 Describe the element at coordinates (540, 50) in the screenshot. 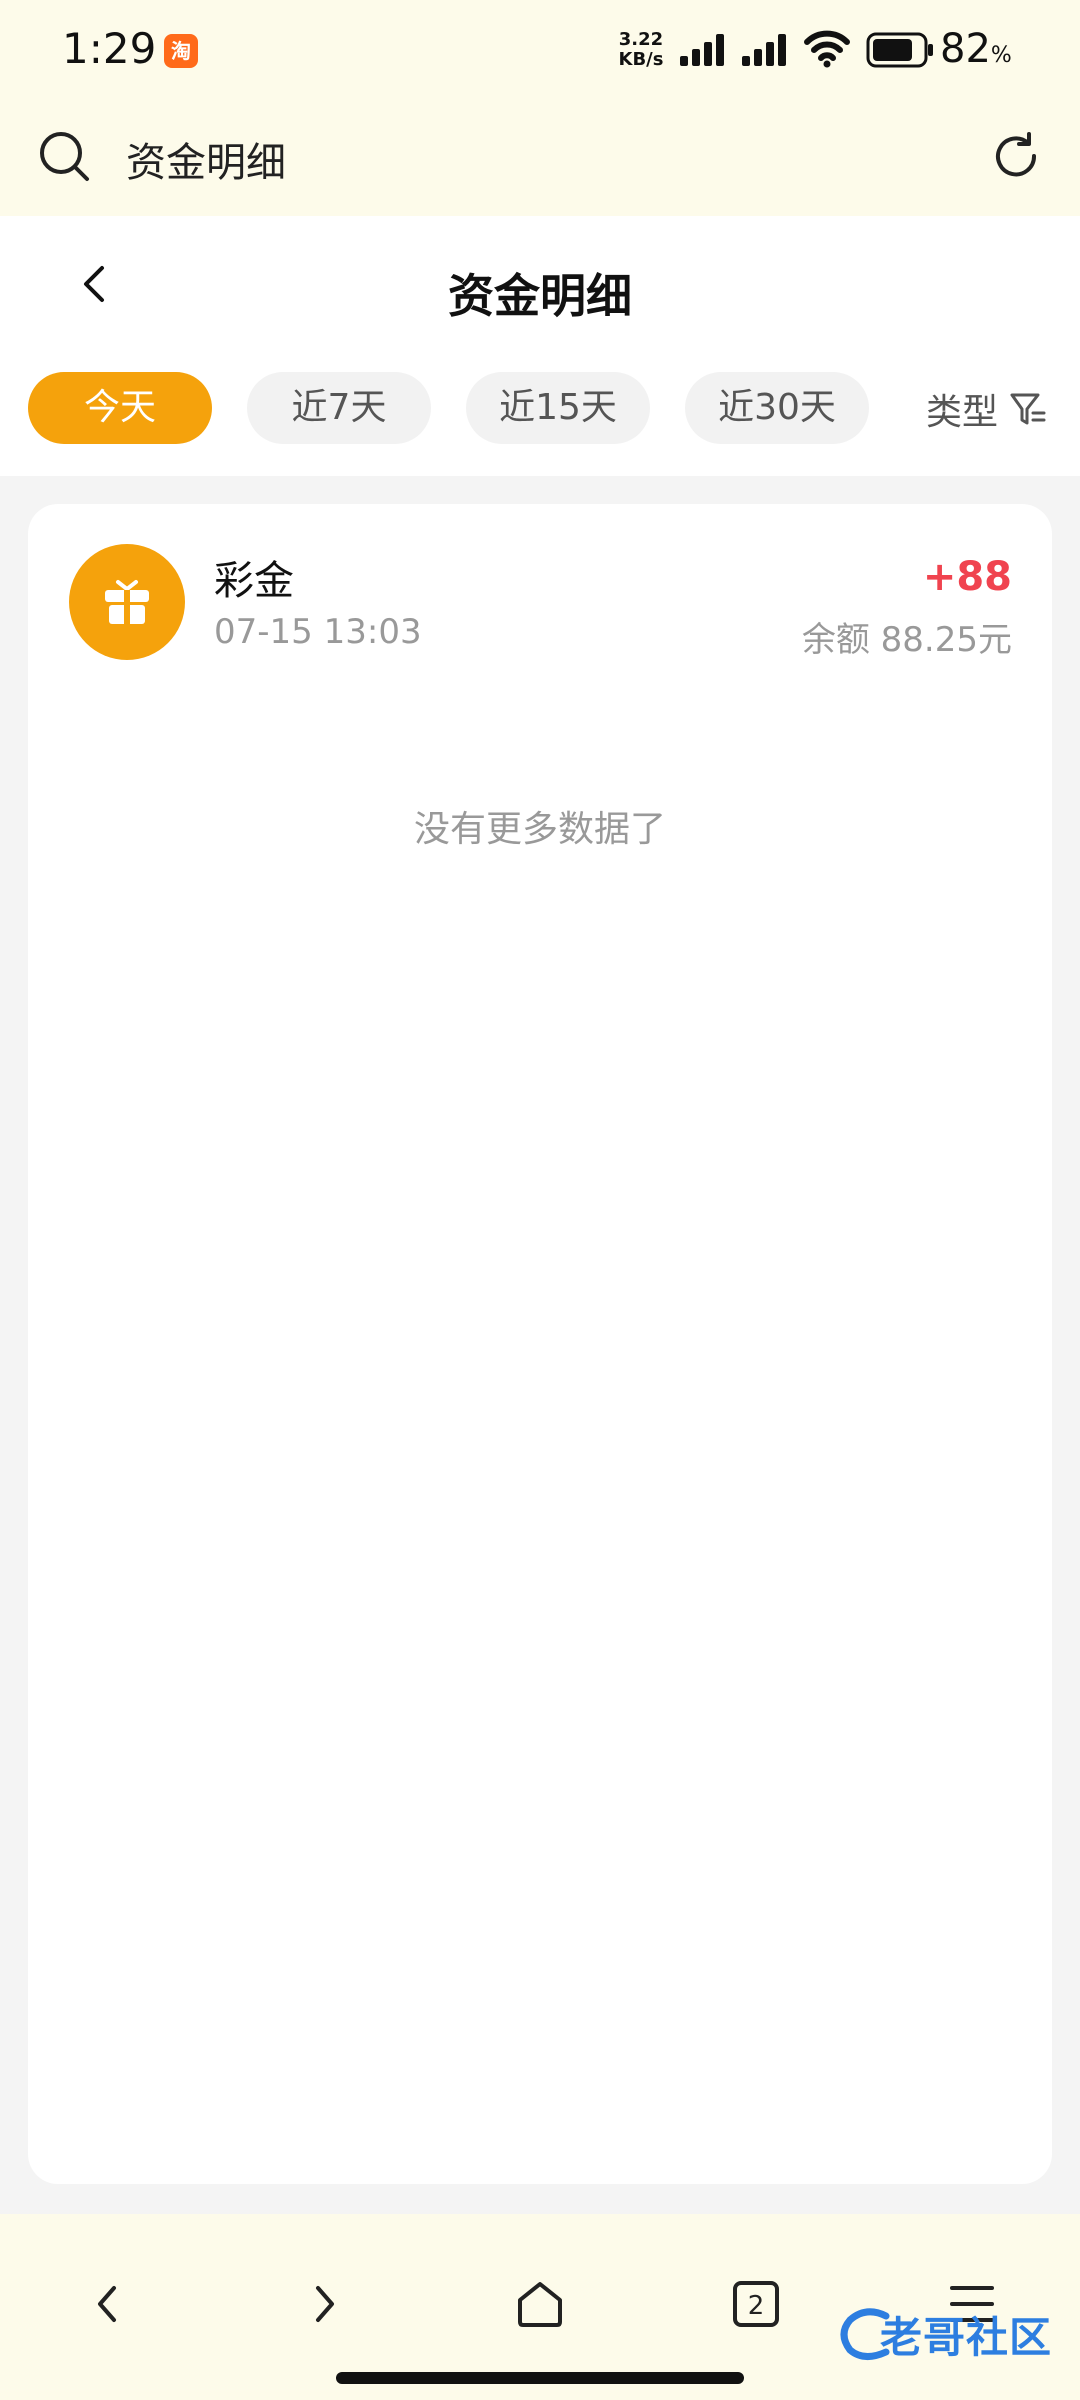

I see `status-bar: 1:29 淘 3.22 KB/s 82%` at that location.